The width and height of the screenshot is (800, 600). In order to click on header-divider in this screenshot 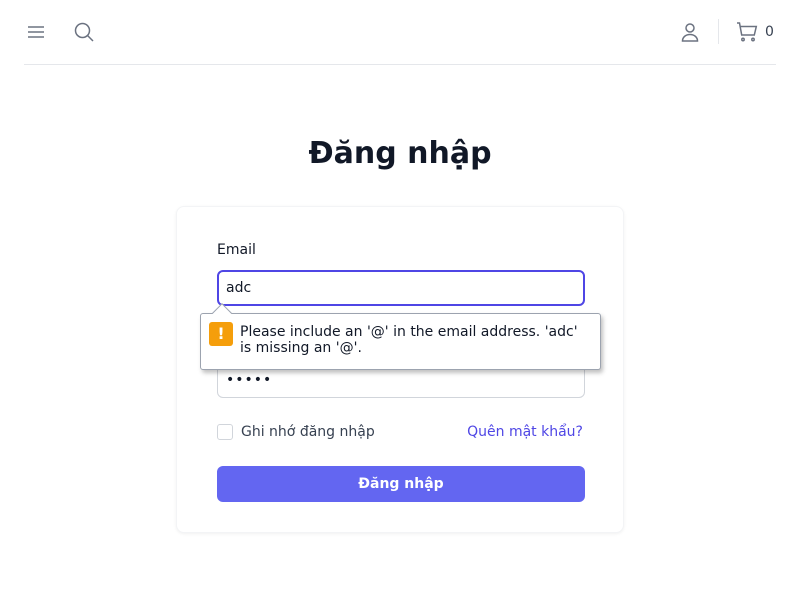, I will do `click(718, 31)`.